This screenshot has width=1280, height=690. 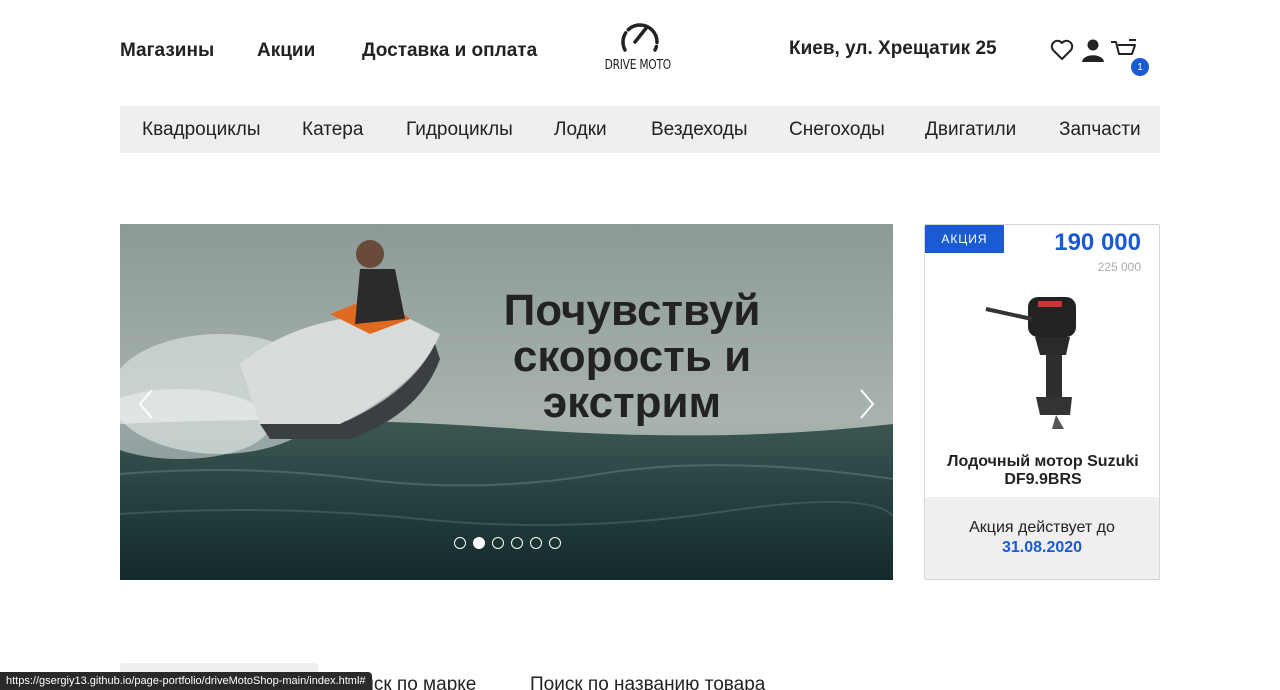 I want to click on category-snowmobiles: Снегоходы, so click(x=837, y=130).